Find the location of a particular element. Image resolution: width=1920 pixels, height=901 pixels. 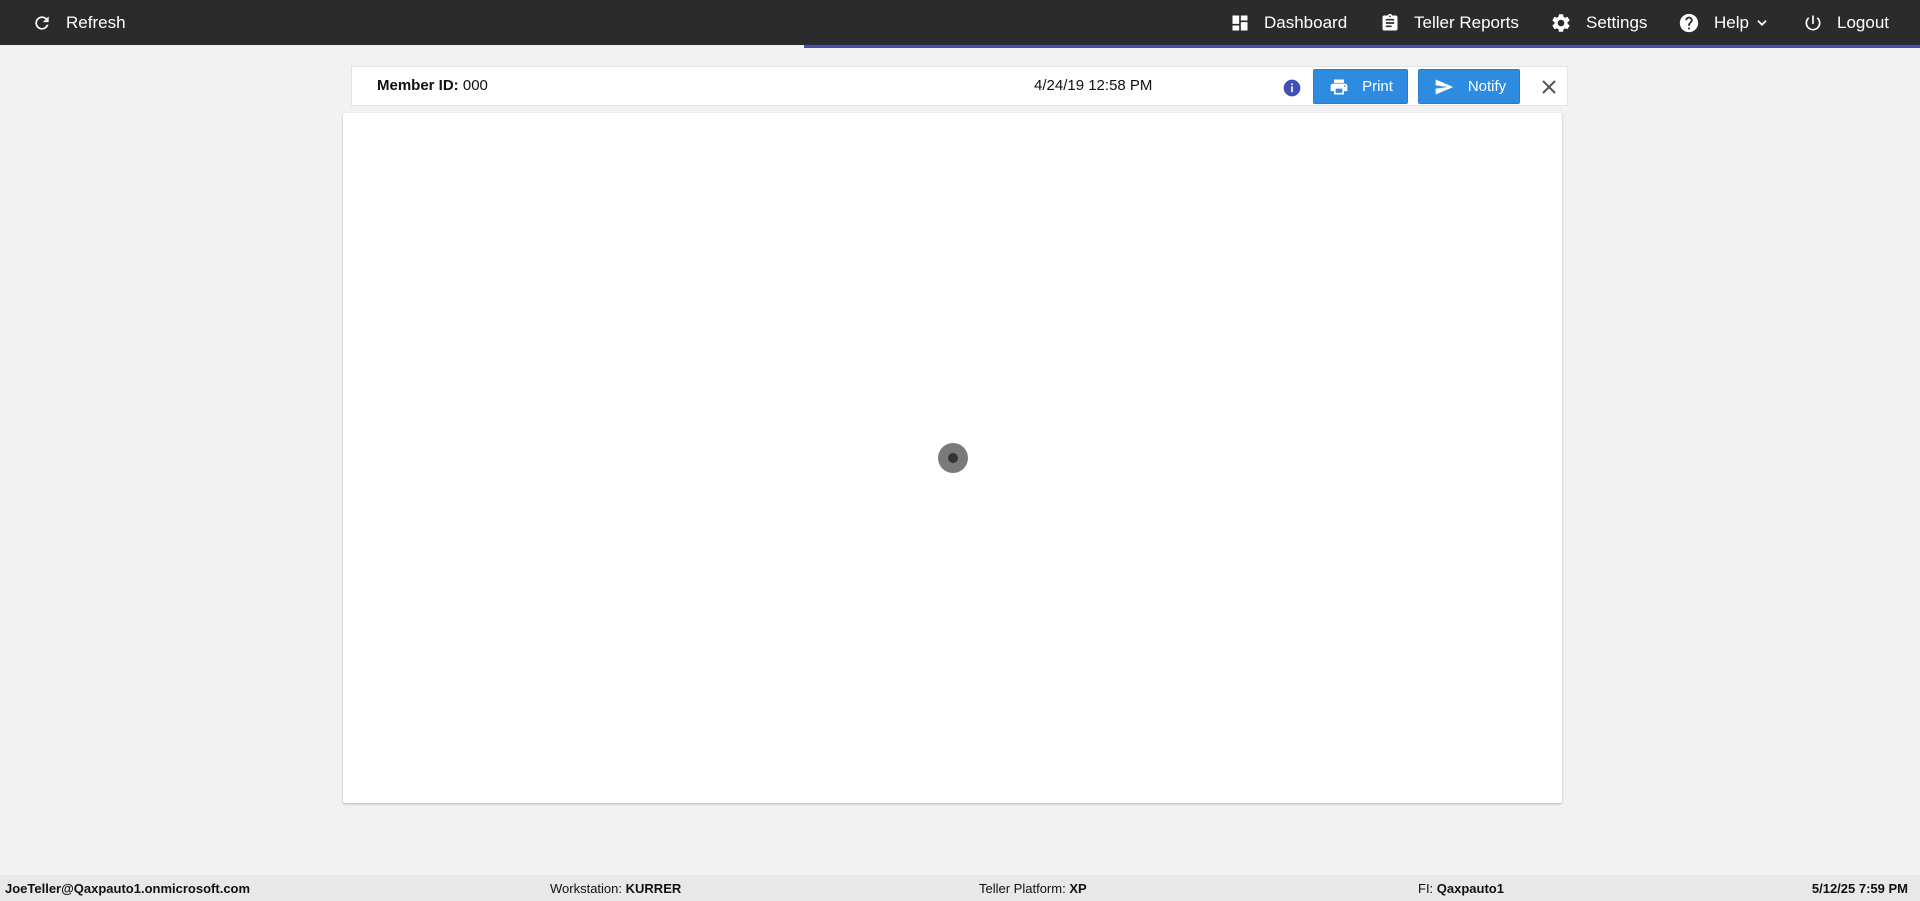

dashboard-icon is located at coordinates (1240, 23).